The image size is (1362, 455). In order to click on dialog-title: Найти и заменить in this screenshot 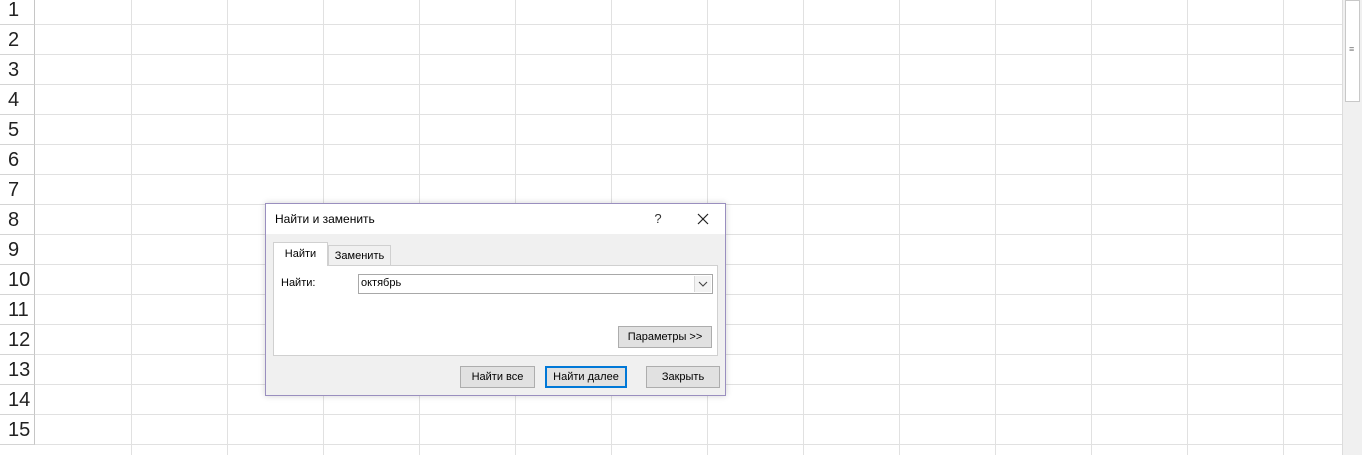, I will do `click(325, 219)`.